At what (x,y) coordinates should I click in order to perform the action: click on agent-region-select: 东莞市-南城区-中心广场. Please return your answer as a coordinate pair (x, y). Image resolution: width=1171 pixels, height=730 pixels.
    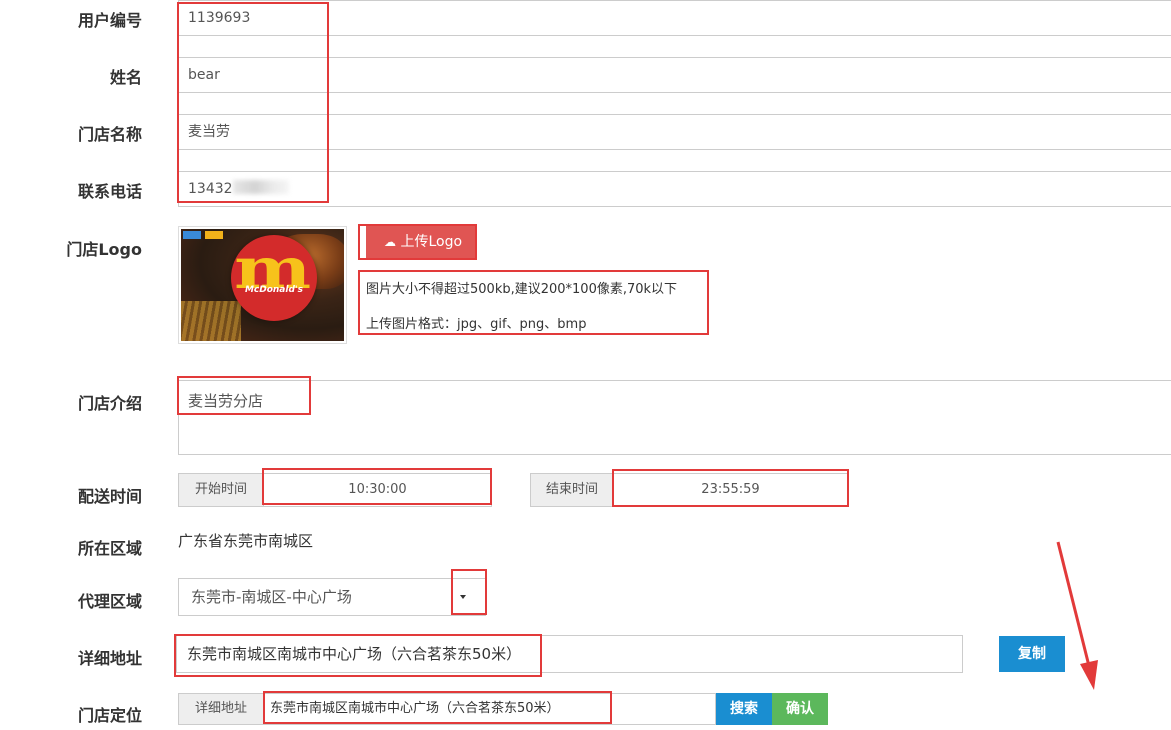
    Looking at the image, I should click on (332, 597).